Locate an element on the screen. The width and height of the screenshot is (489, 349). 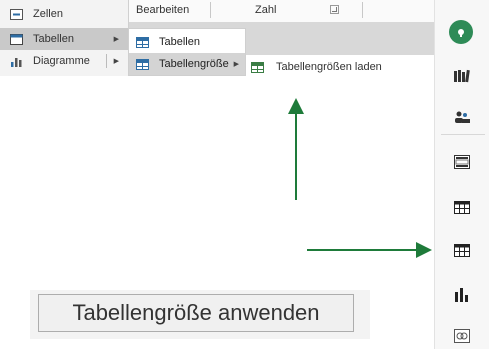
arrow-right-annotation is located at coordinates (369, 250).